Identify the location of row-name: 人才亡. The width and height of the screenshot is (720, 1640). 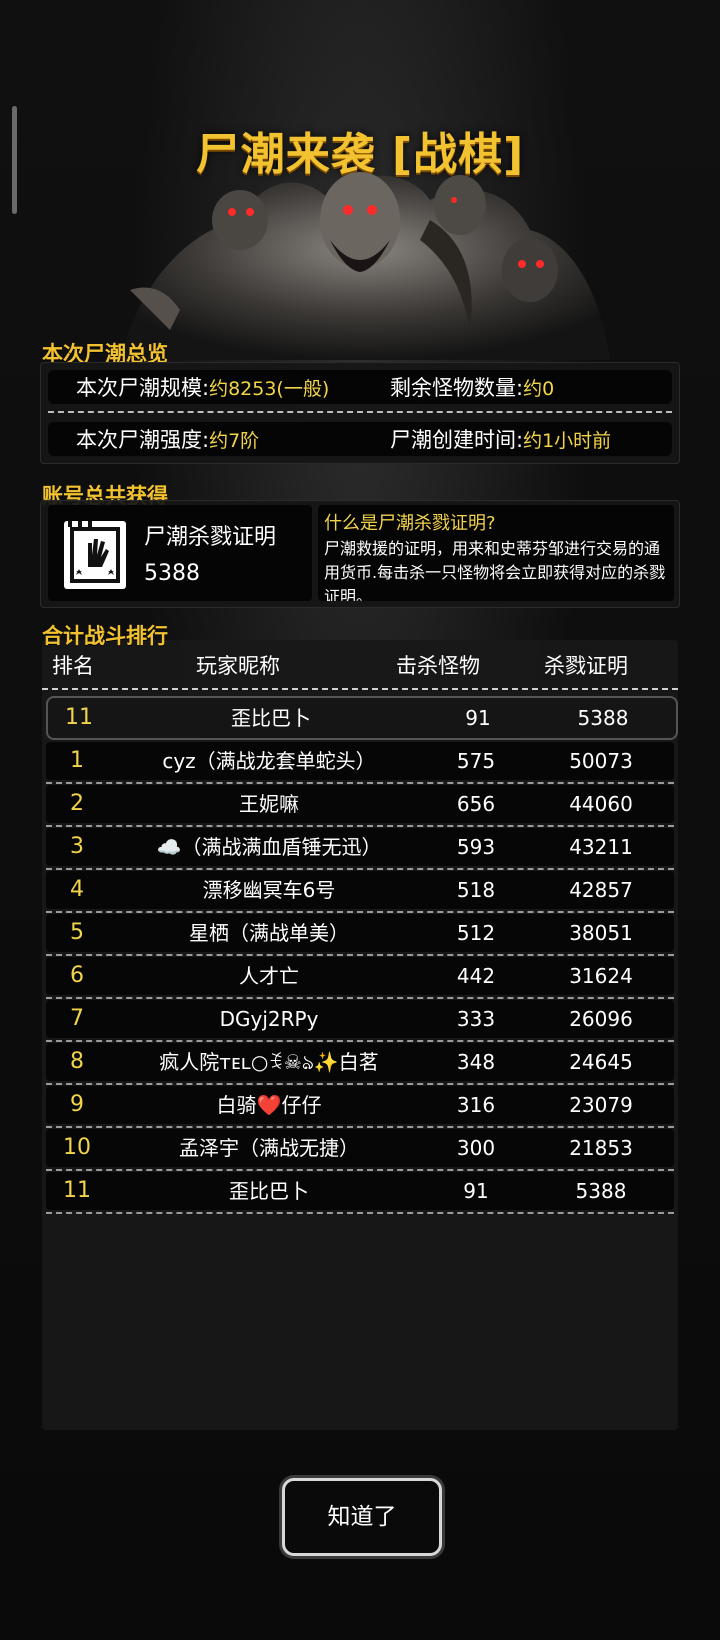
(269, 976).